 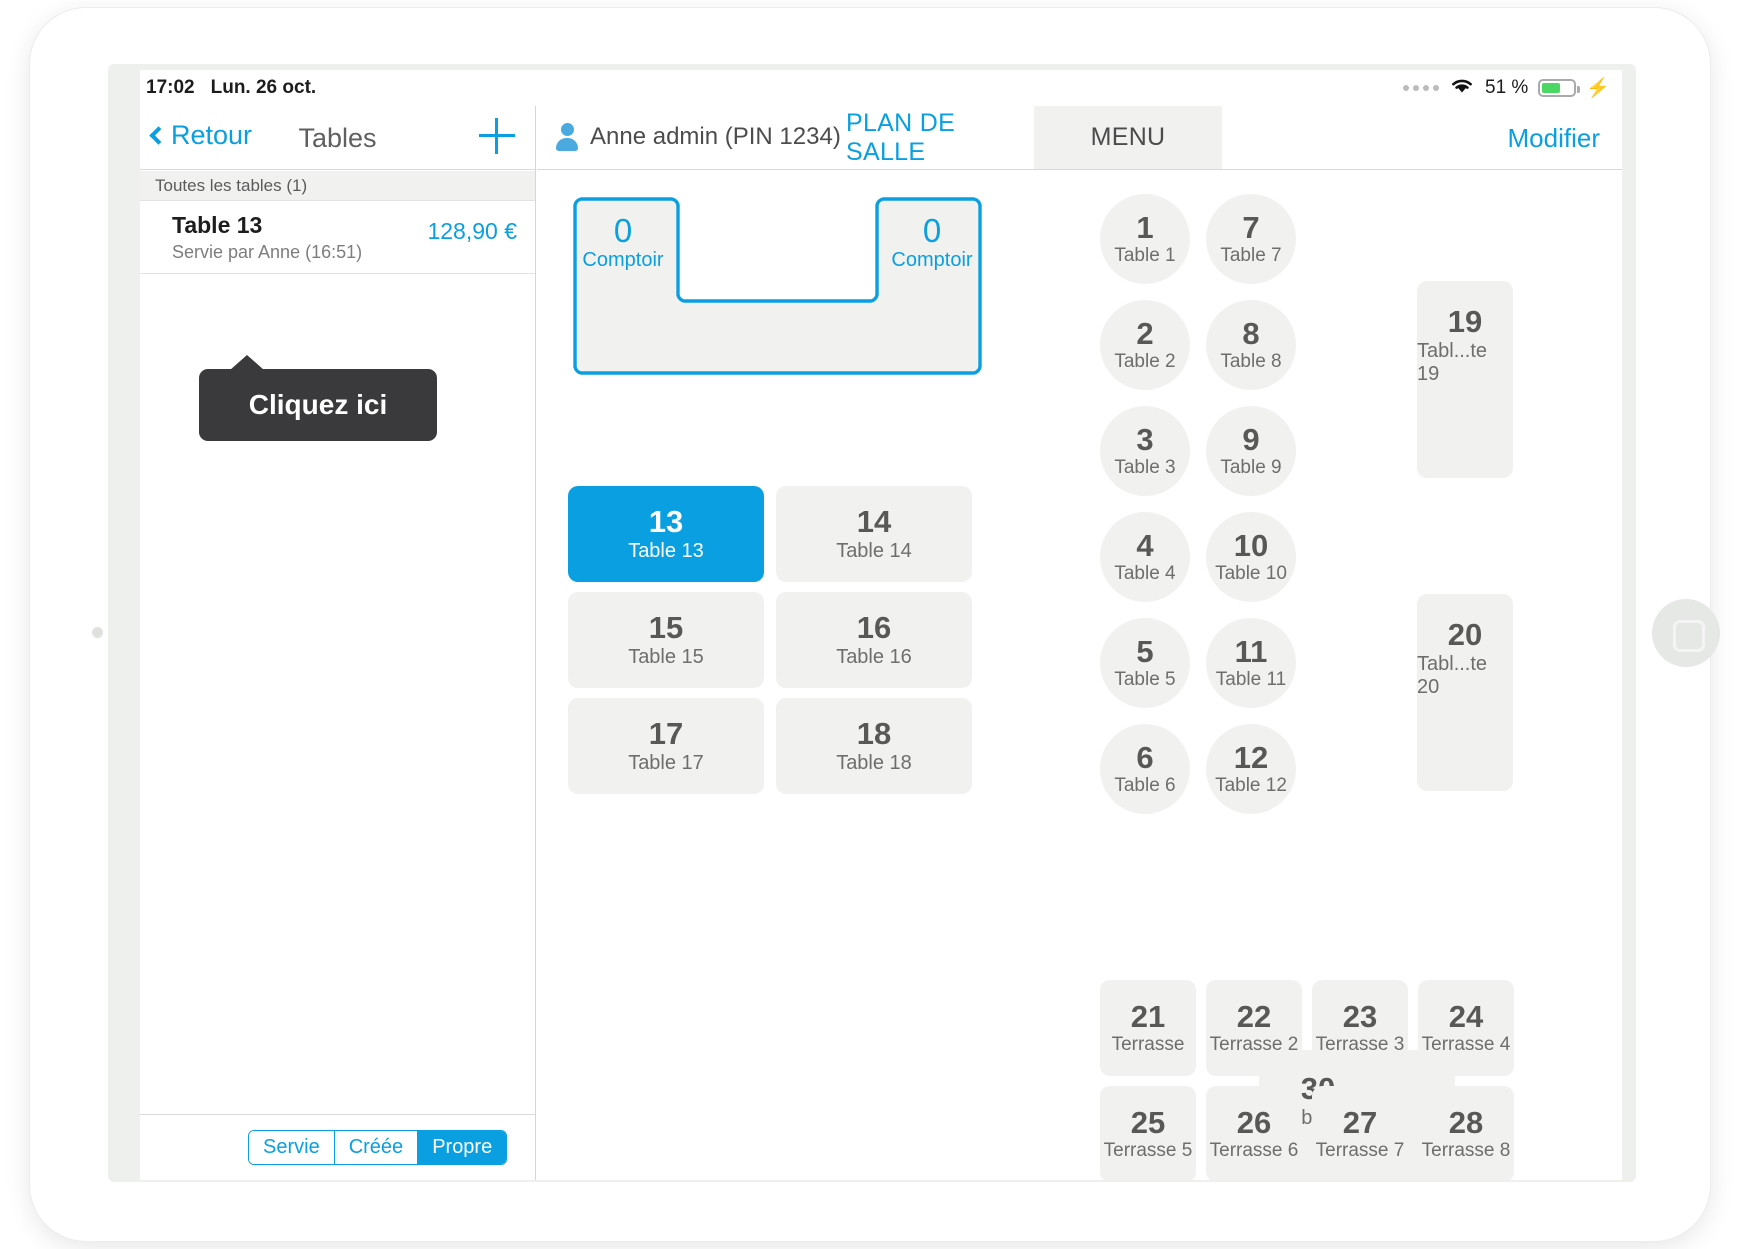 What do you see at coordinates (1128, 137) in the screenshot?
I see `tab-menu: MENU` at bounding box center [1128, 137].